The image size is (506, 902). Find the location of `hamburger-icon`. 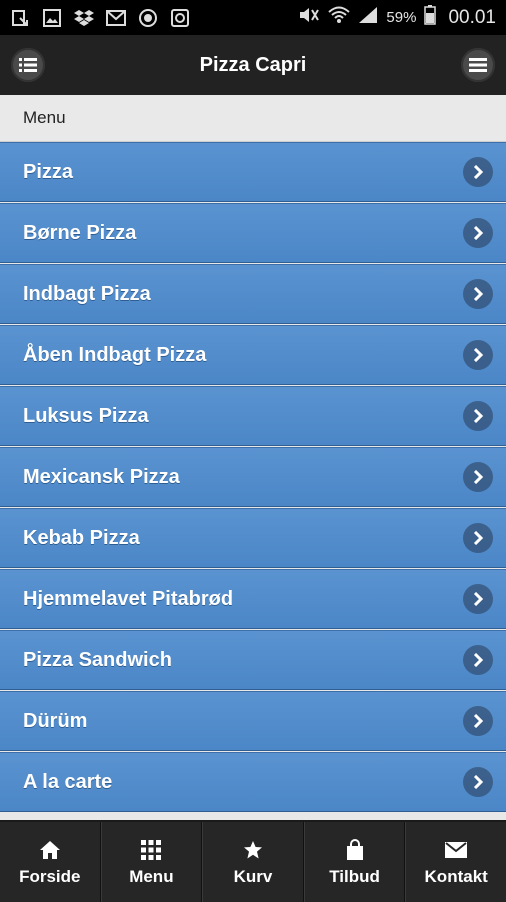

hamburger-icon is located at coordinates (478, 65).